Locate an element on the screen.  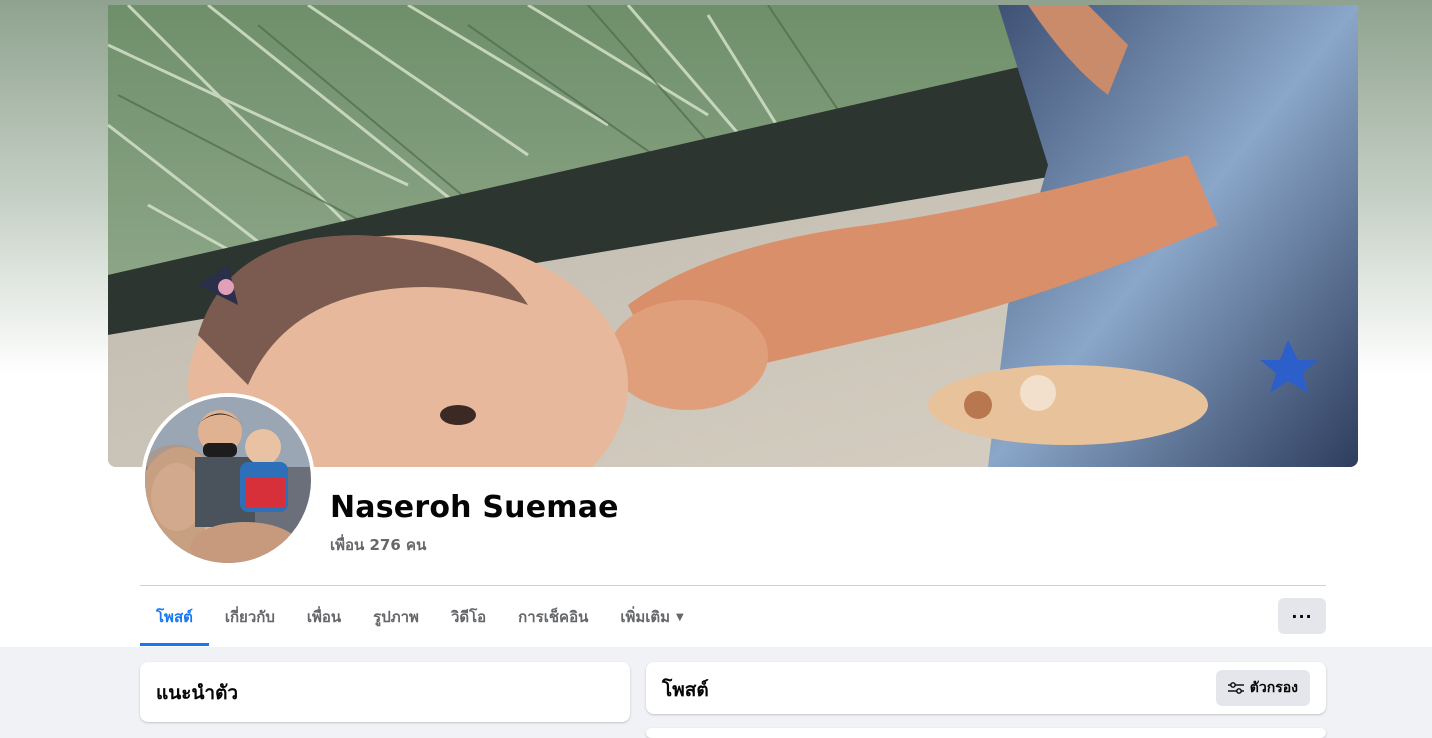
profile-name: Naseroh Suemae is located at coordinates (474, 507).